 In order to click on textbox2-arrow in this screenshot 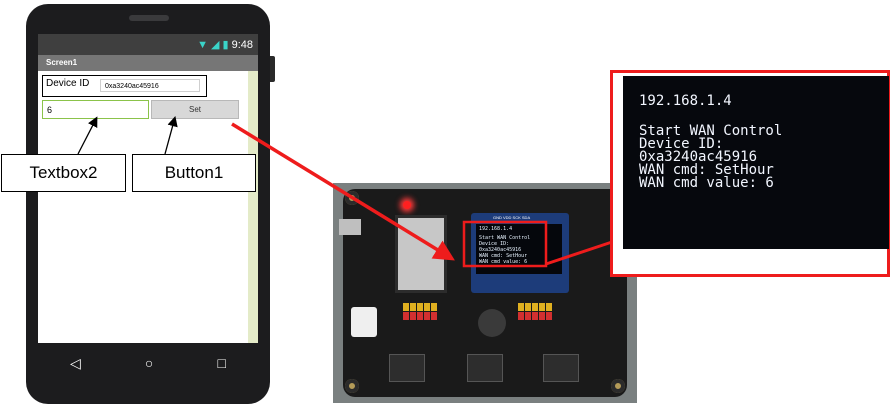, I will do `click(87, 135)`.